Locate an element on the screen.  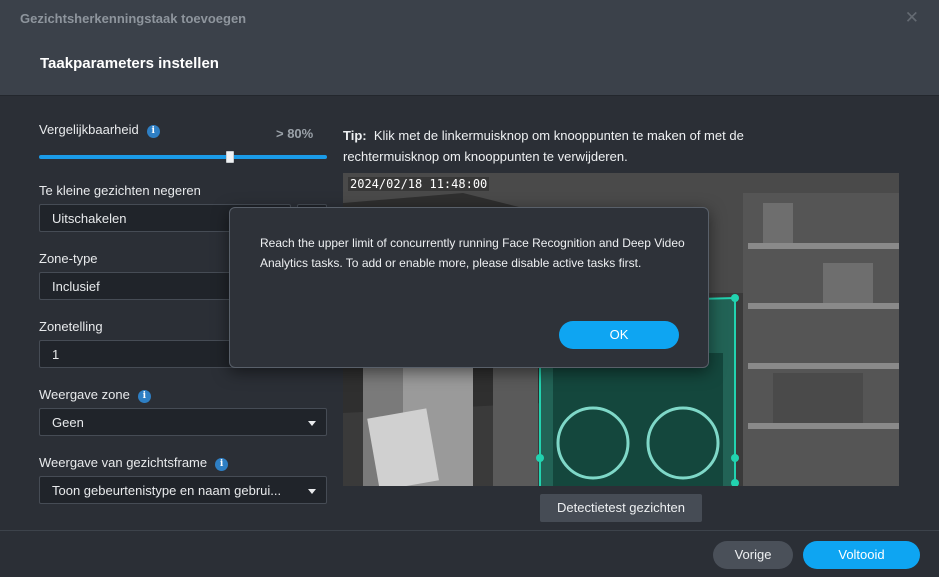
face-frame-label-row: Weergave van gezichtsframe i is located at coordinates (134, 463).